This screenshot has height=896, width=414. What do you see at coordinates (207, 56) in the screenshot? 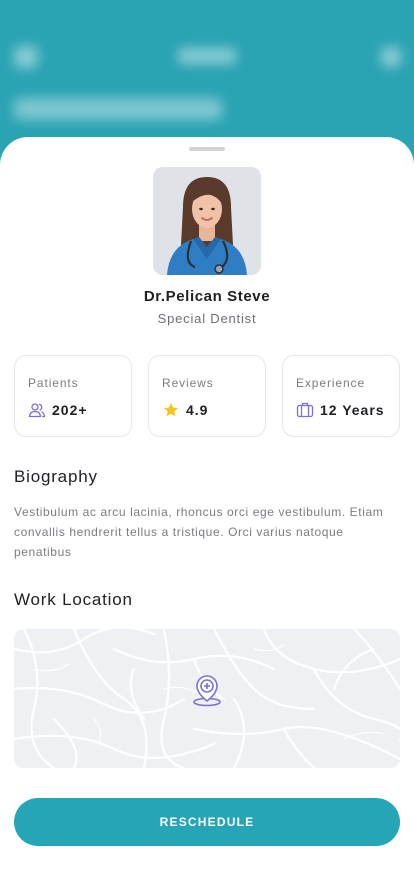
I see `header-title-placeholder` at bounding box center [207, 56].